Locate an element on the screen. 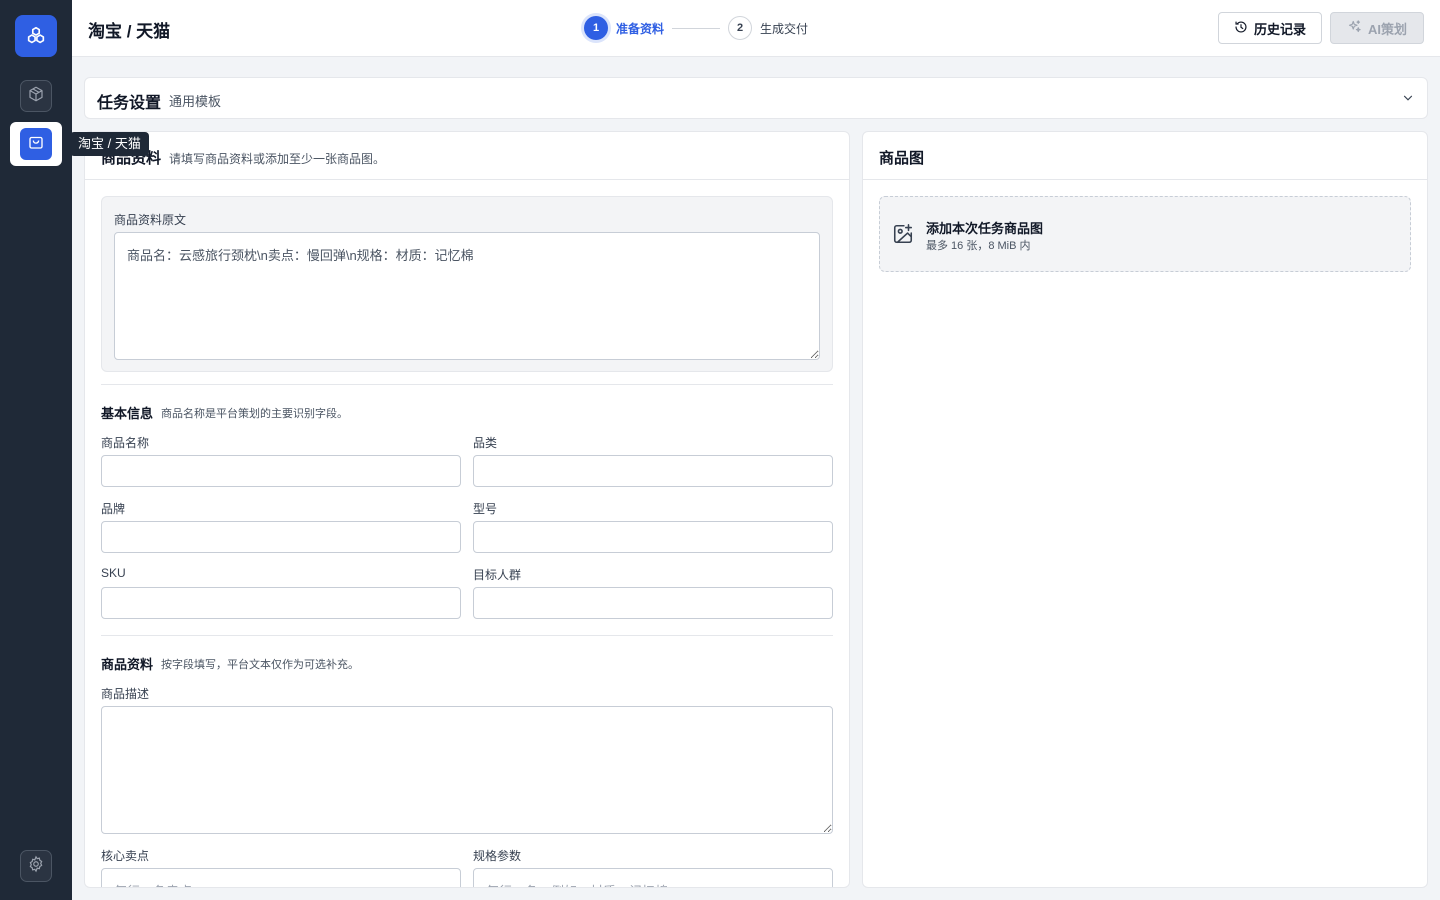 Image resolution: width=1440 pixels, height=900 pixels. shopping-bag-icon is located at coordinates (36, 144).